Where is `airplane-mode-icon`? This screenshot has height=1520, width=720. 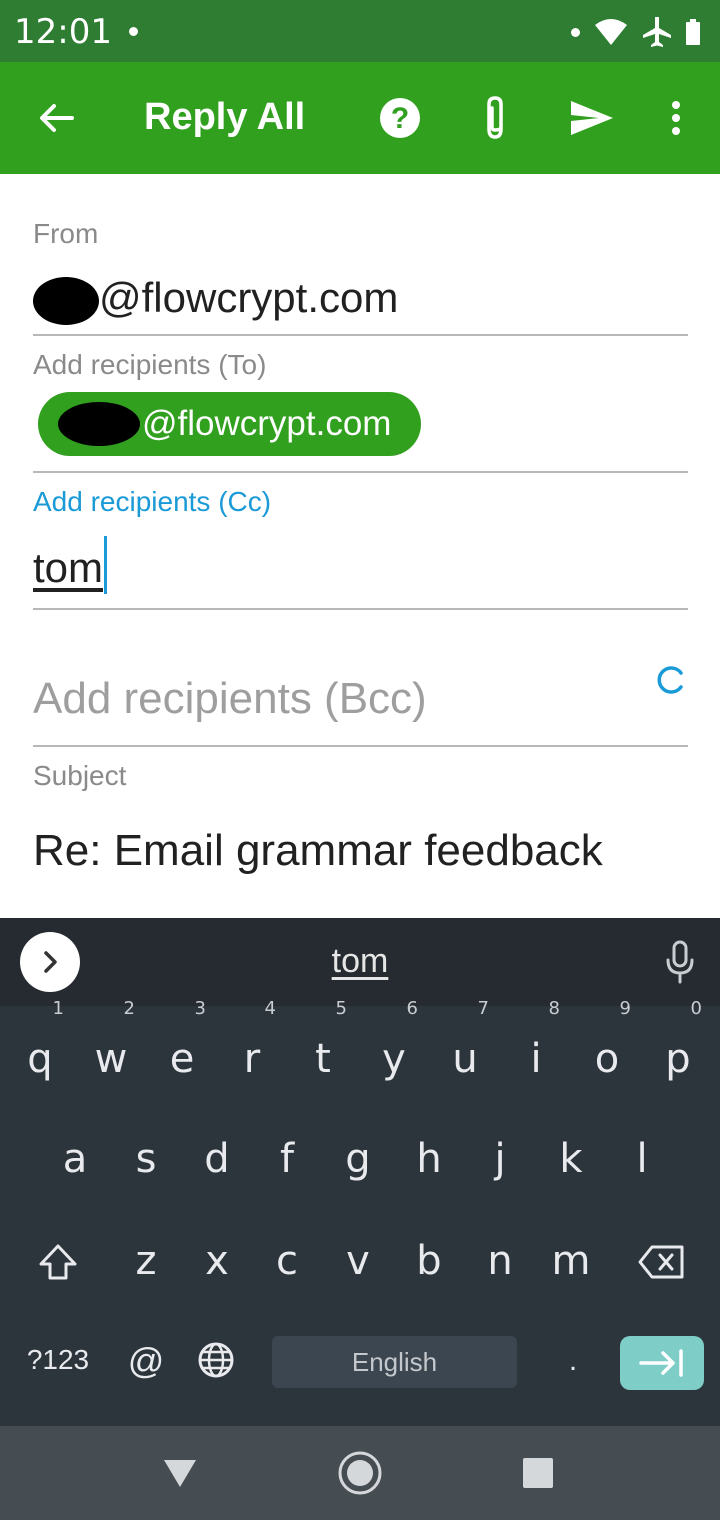 airplane-mode-icon is located at coordinates (657, 32).